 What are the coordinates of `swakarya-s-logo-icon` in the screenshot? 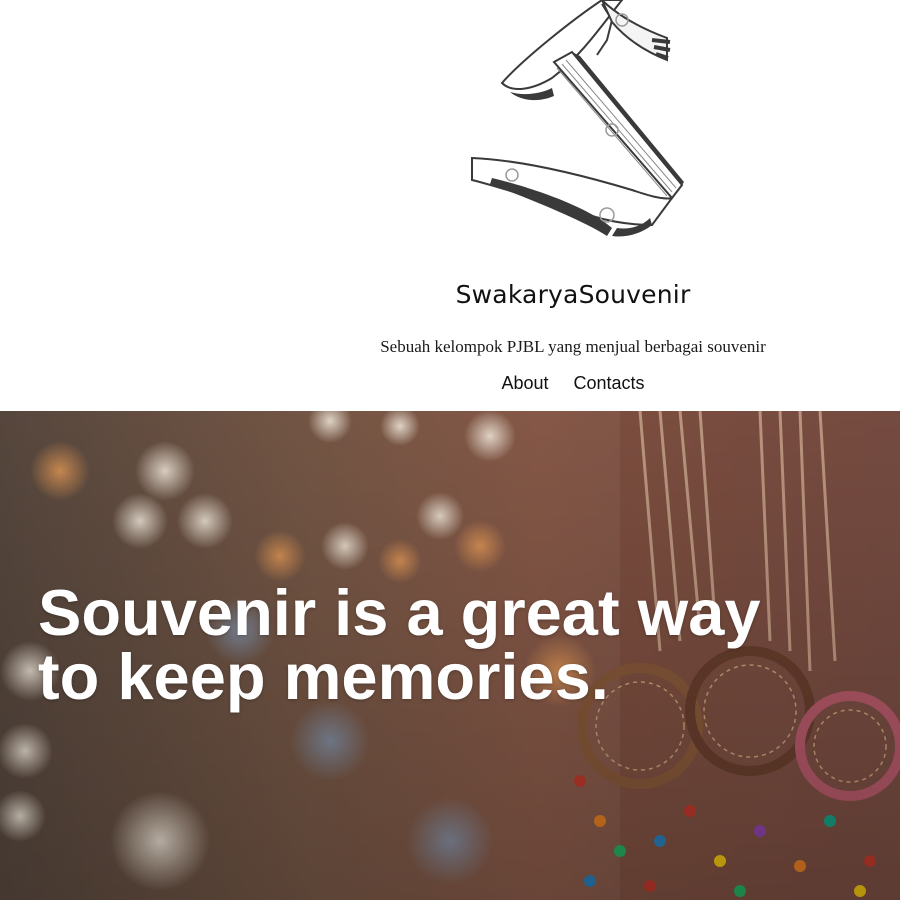 It's located at (577, 122).